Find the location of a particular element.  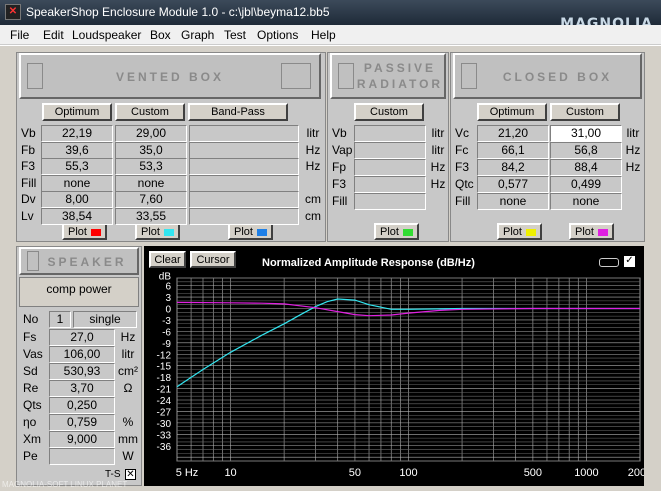

speaker-param-unit: W is located at coordinates (128, 456).